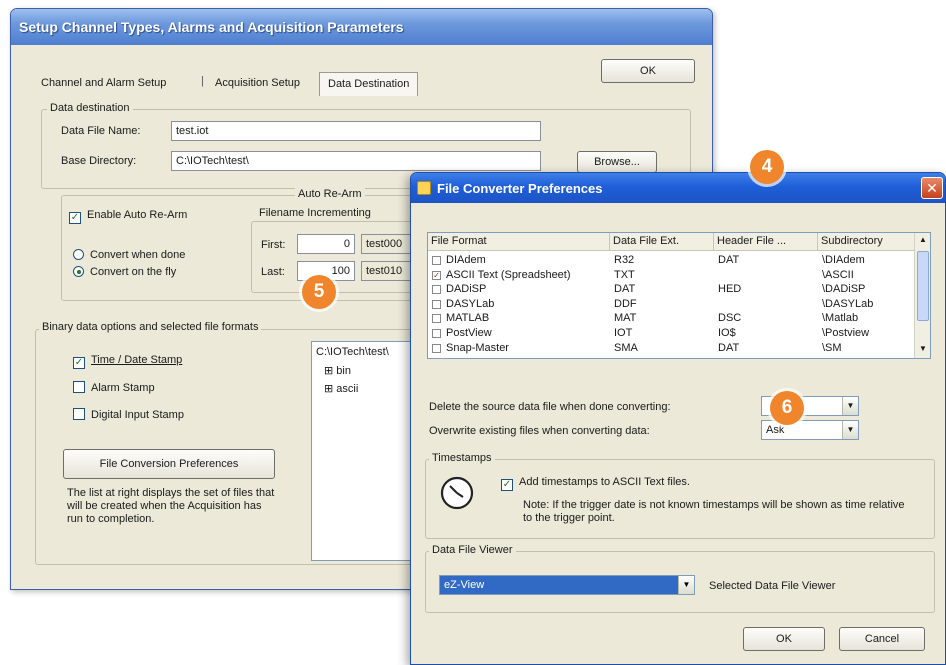 This screenshot has height=665, width=946. What do you see at coordinates (846, 333) in the screenshot?
I see `list-cell-subdir: \Postview` at bounding box center [846, 333].